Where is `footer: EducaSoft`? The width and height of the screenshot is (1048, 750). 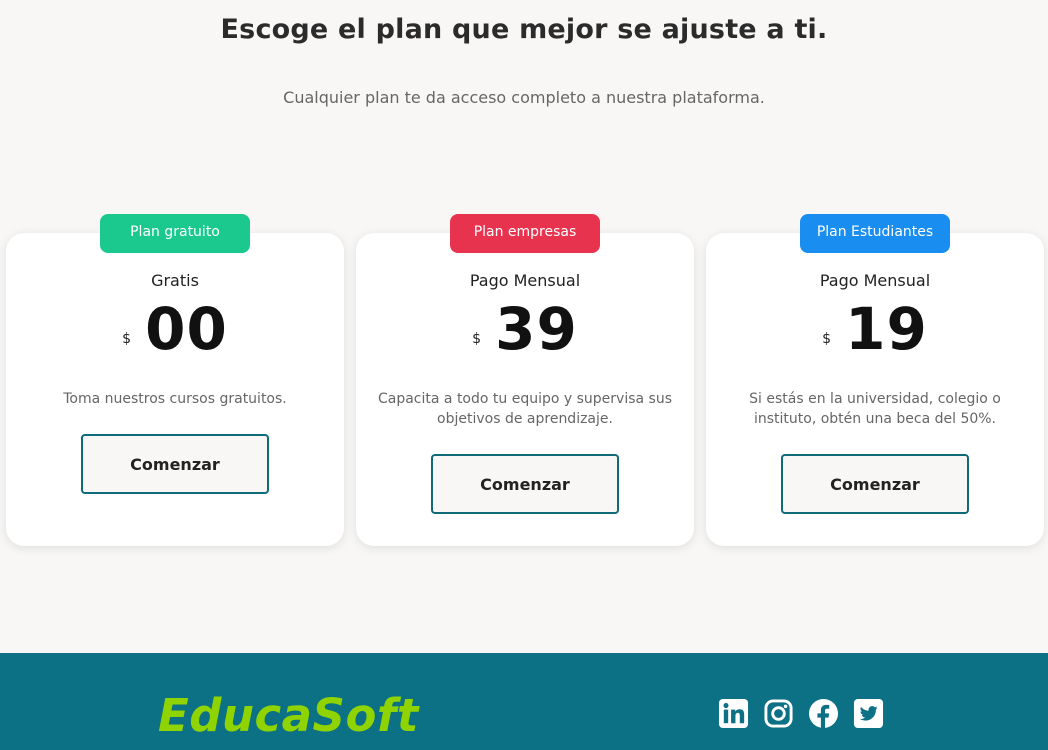 footer: EducaSoft is located at coordinates (524, 701).